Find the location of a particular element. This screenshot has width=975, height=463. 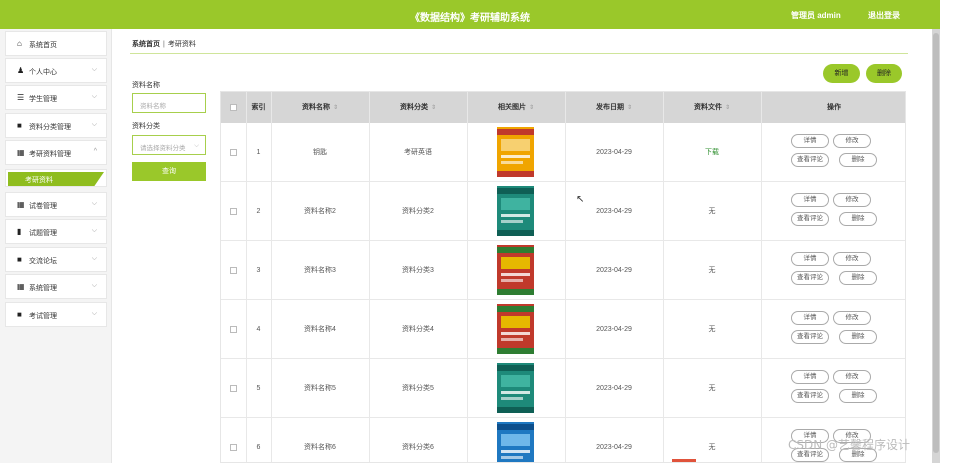

sidebar-item-material-categories: ■ 资料分类管理 ⌵ is located at coordinates (56, 125).